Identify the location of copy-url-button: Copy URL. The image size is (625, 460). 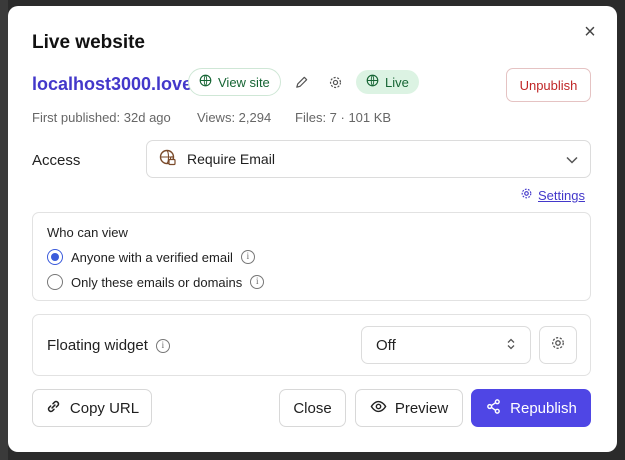
(92, 408).